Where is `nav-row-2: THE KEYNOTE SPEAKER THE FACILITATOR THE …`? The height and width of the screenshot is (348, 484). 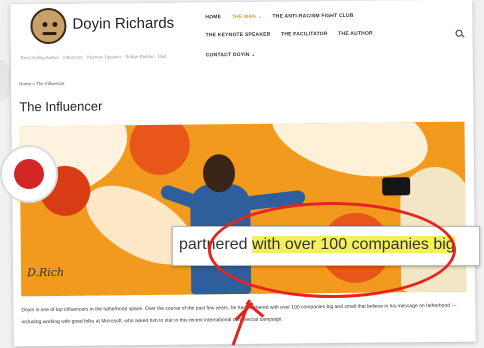 nav-row-2: THE KEYNOTE SPEAKER THE FACILITATOR THE … is located at coordinates (294, 35).